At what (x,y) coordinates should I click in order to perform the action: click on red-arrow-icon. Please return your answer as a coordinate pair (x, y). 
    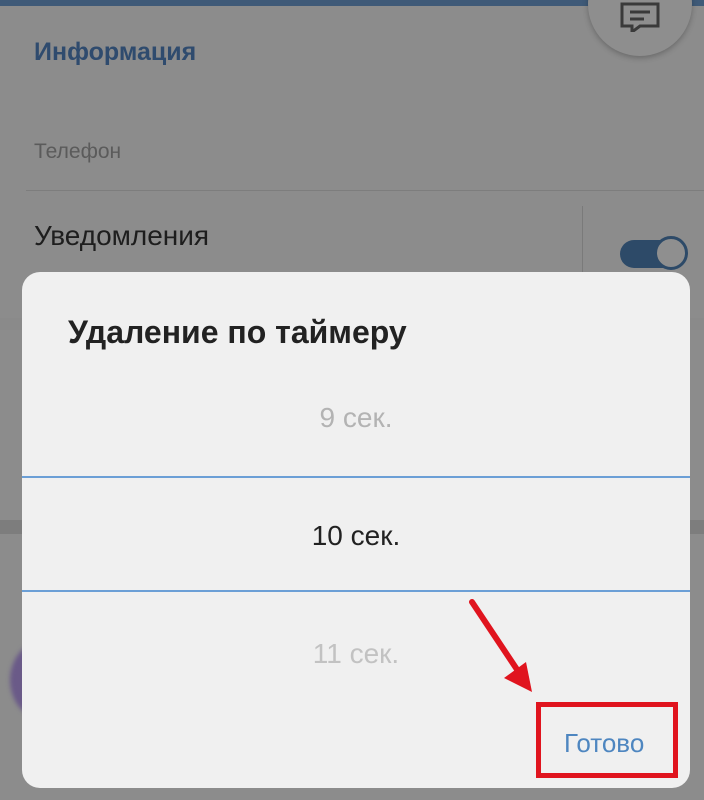
    Looking at the image, I should click on (500, 645).